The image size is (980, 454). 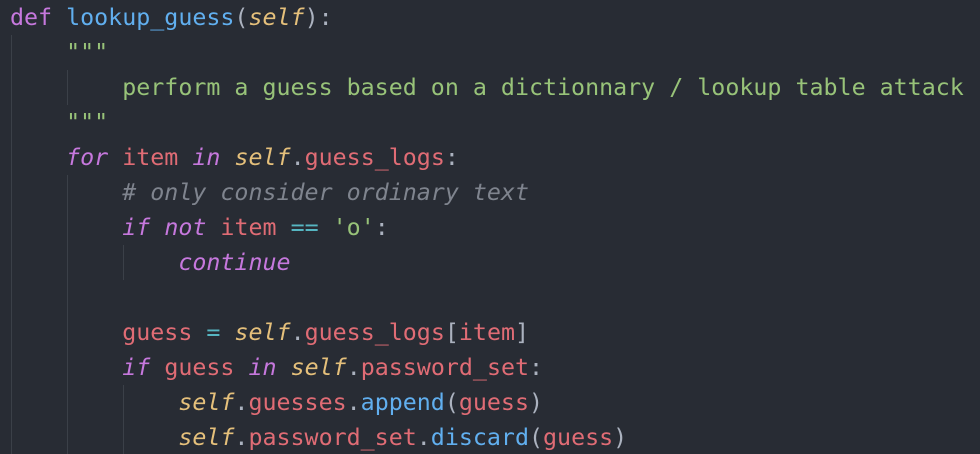 I want to click on code-line-def: def lookup_guess(self):, so click(x=171, y=17).